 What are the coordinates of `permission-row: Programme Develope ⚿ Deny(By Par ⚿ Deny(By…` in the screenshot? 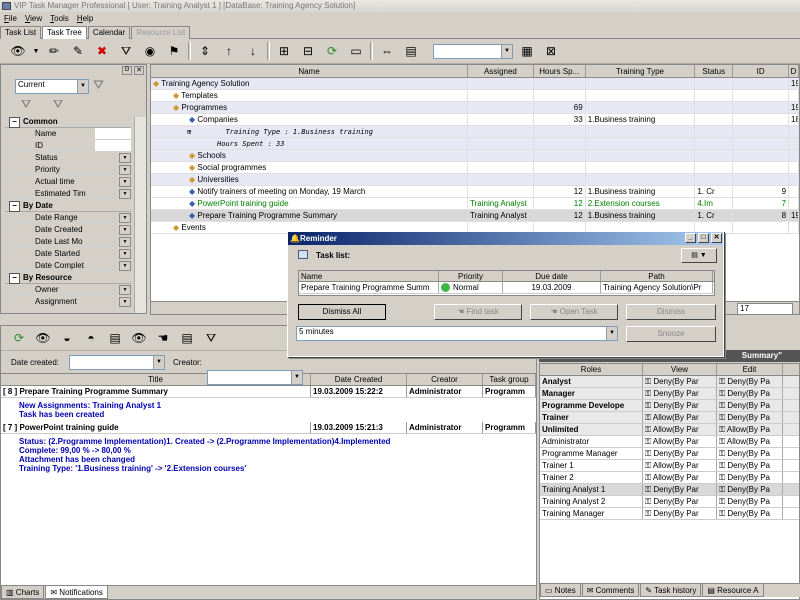 It's located at (669, 406).